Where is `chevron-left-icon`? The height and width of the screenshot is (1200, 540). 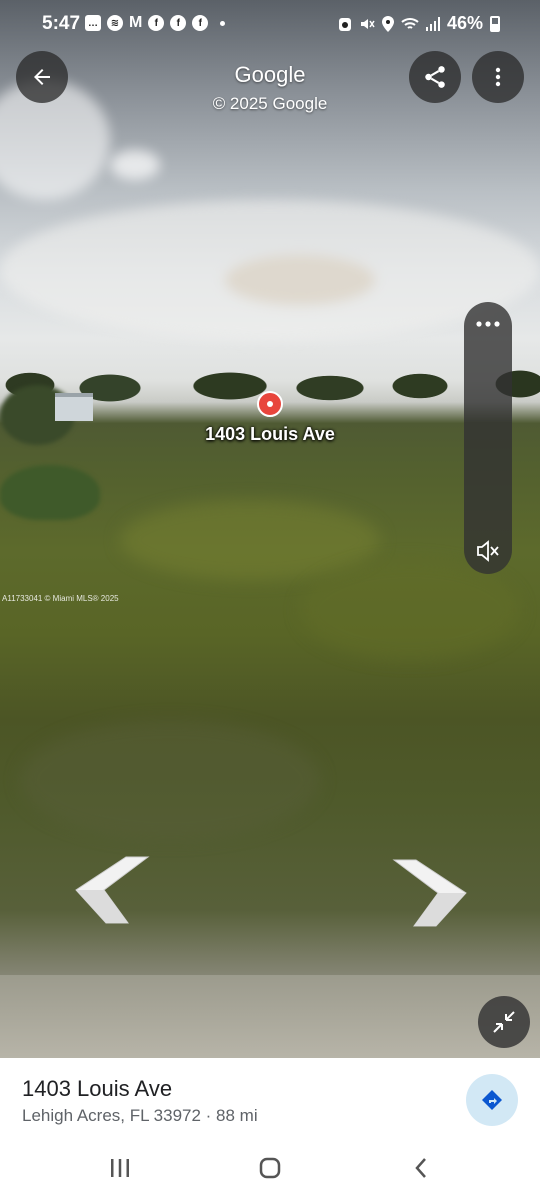 chevron-left-icon is located at coordinates (112, 890).